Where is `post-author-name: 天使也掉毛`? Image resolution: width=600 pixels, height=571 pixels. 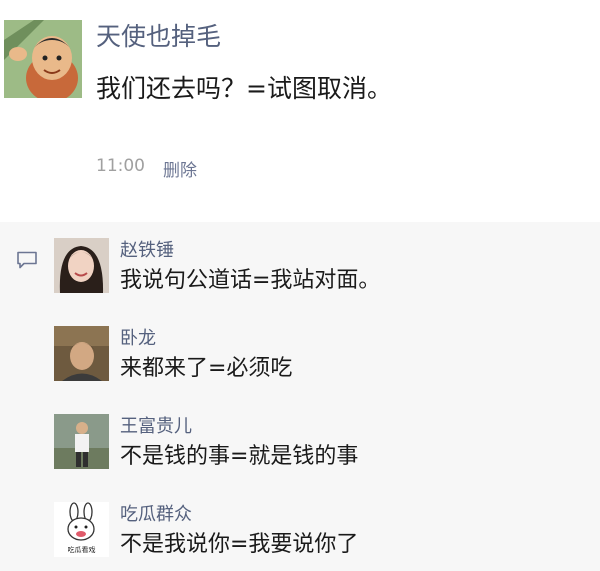
post-author-name: 天使也掉毛 is located at coordinates (158, 36).